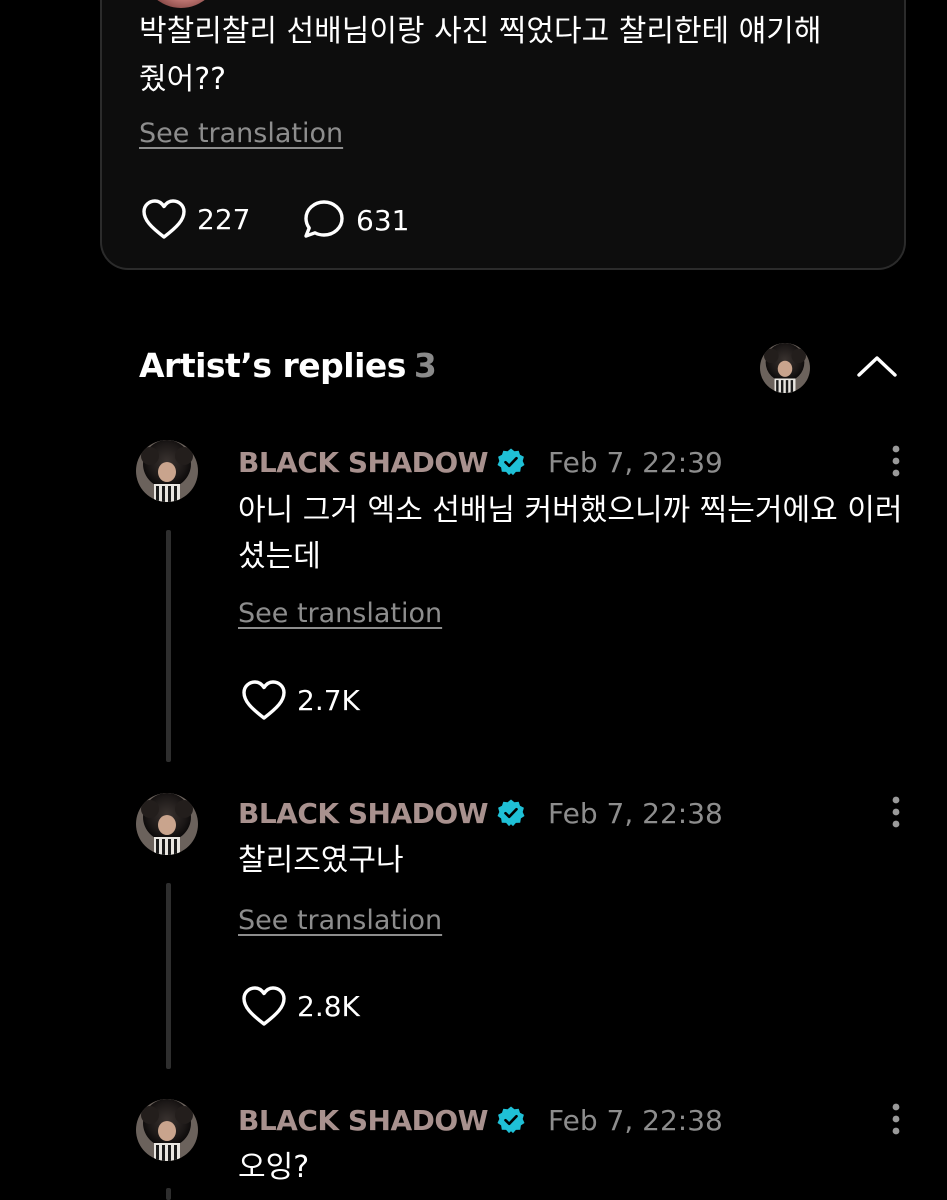 This screenshot has height=1200, width=947. I want to click on post-text: 박찰리찰리 선배님이랑 사진 찍었다고 찰리한테 얘기해 줬어??, so click(480, 55).